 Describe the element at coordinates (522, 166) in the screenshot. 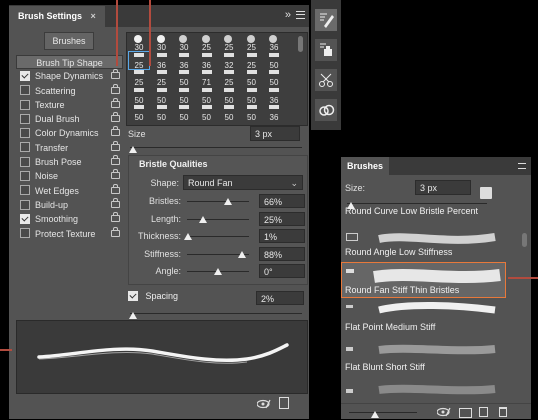

I see `panel-menu-icon` at that location.